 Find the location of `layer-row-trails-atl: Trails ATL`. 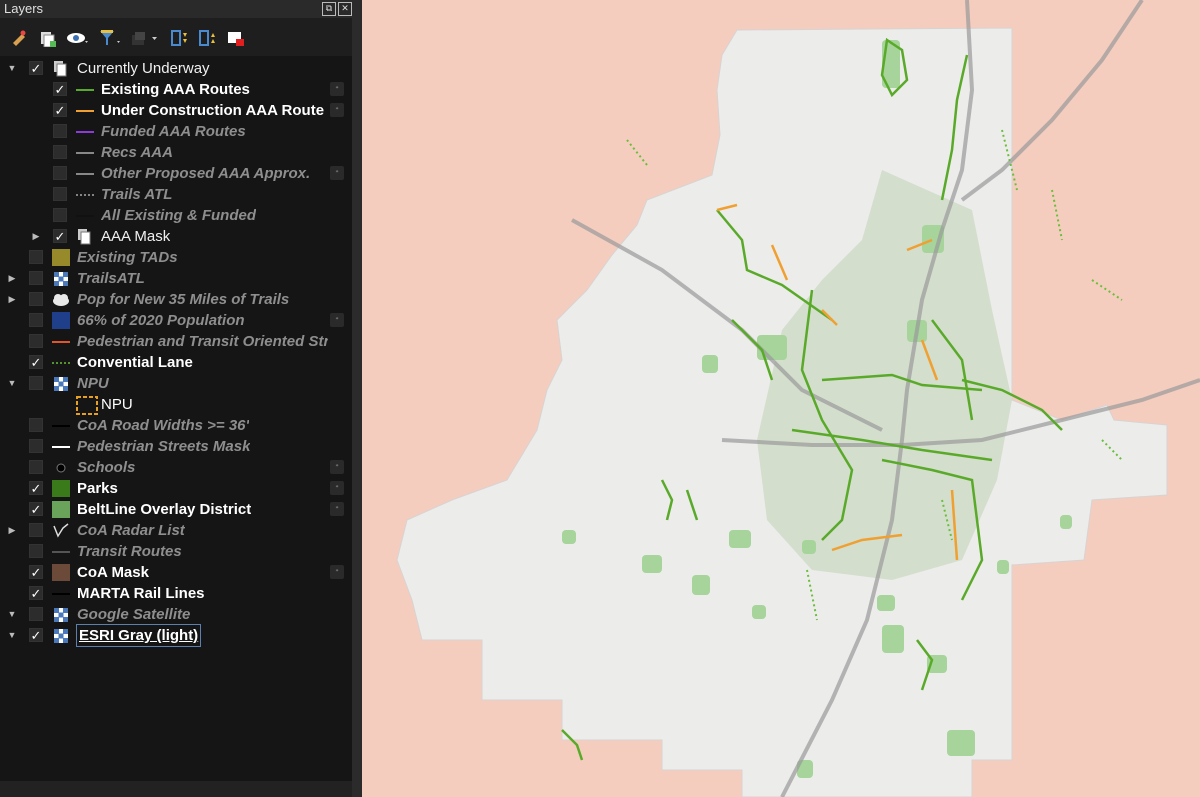

layer-row-trails-atl: Trails ATL is located at coordinates (176, 194).